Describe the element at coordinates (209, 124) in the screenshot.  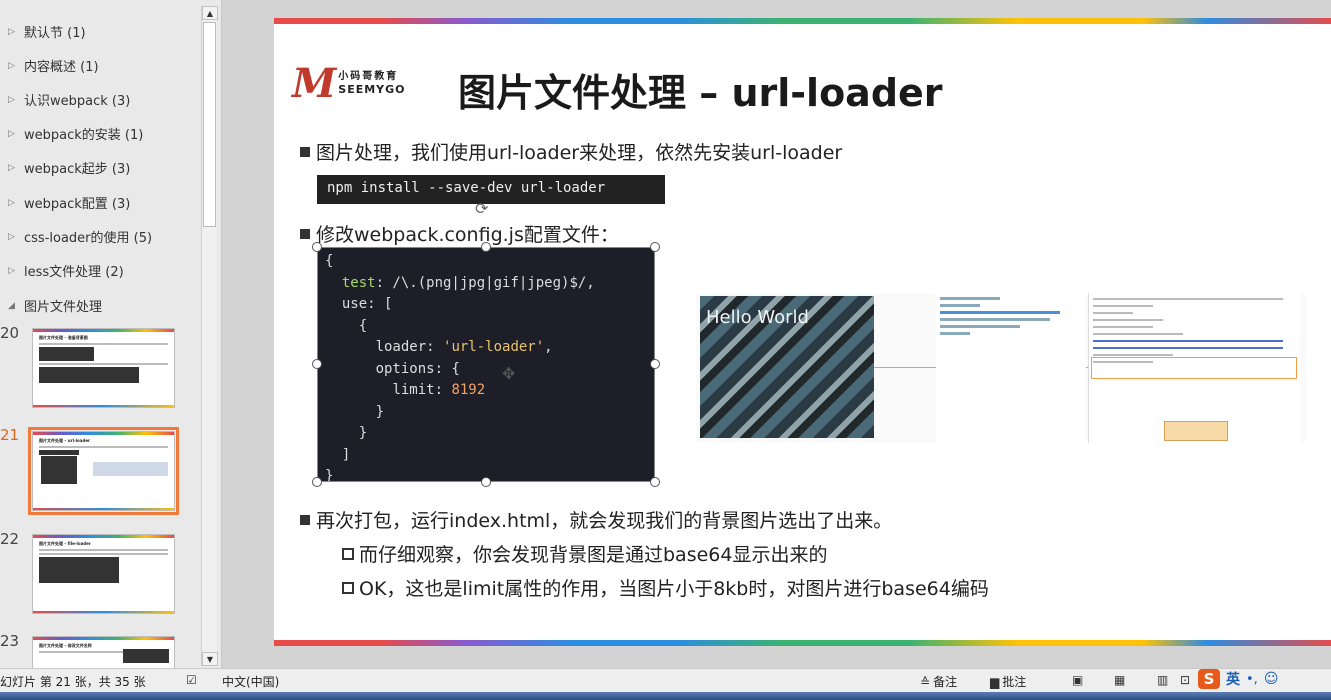
I see `scrollbar-thumb` at that location.